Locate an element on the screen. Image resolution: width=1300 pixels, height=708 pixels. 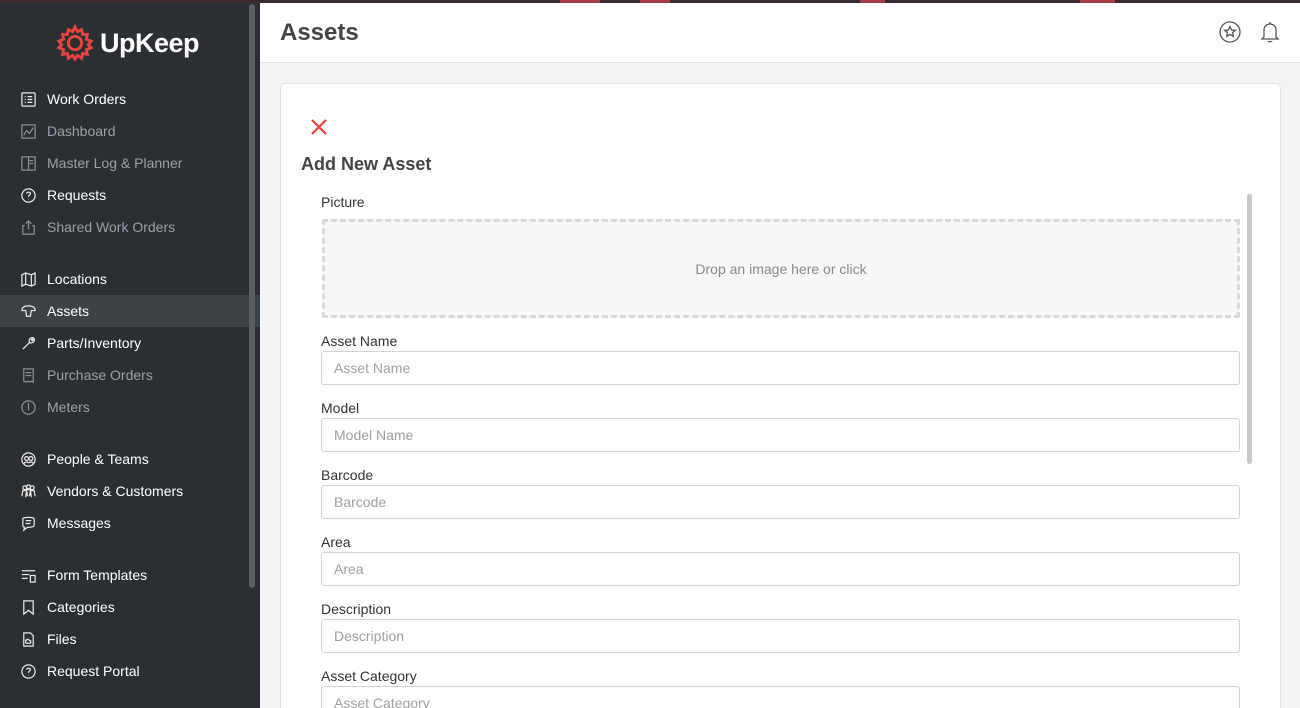
sidebar-item-label: Messages is located at coordinates (79, 523).